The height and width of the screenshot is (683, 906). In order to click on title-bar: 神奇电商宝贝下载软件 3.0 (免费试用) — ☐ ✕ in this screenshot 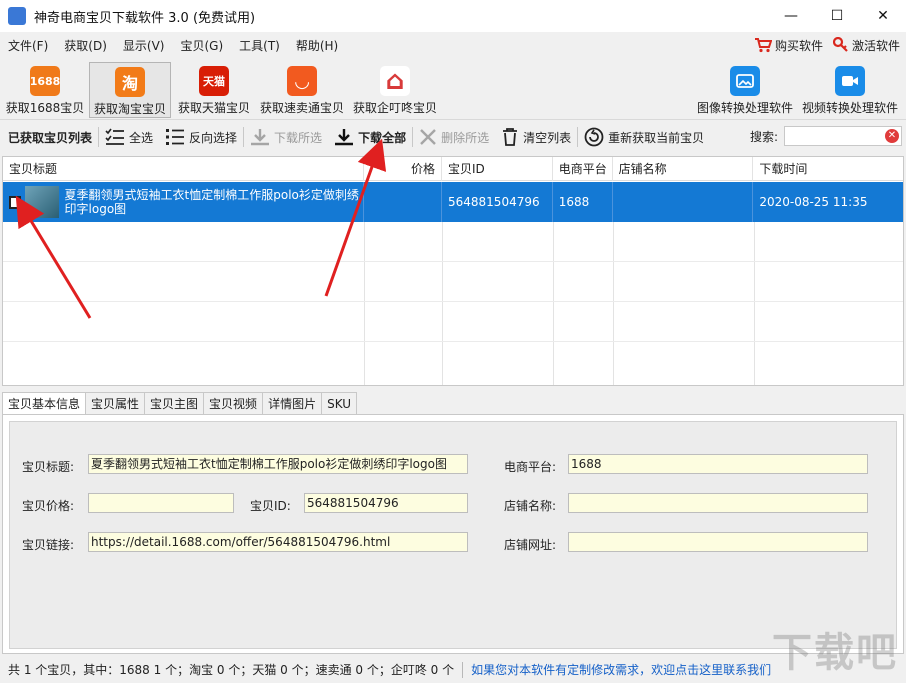, I will do `click(453, 16)`.